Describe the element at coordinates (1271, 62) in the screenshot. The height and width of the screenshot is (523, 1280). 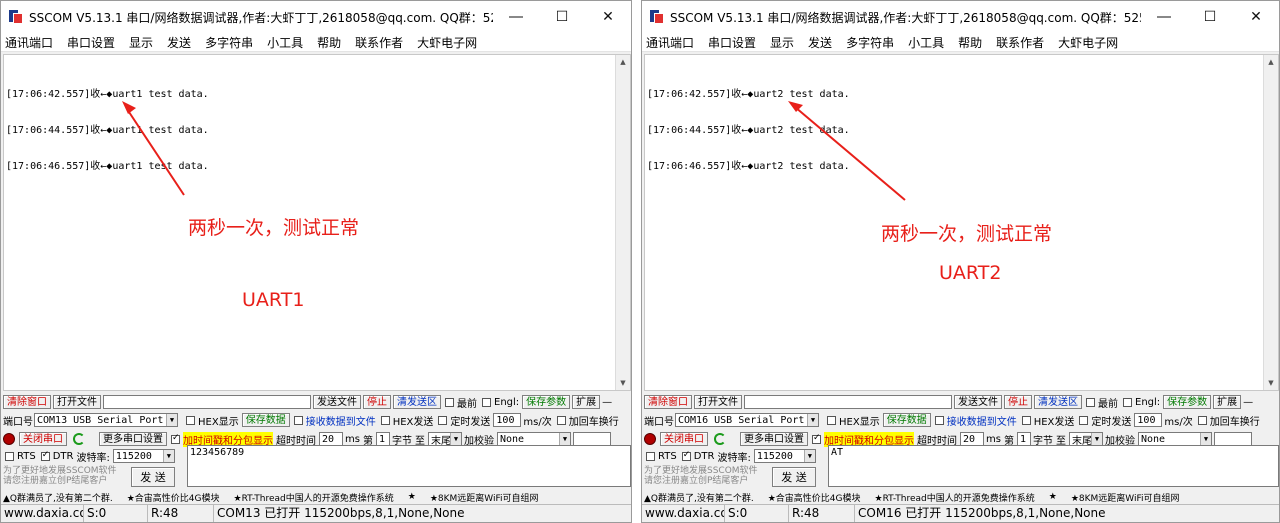
I see `scroll-up-icon: ▲` at that location.